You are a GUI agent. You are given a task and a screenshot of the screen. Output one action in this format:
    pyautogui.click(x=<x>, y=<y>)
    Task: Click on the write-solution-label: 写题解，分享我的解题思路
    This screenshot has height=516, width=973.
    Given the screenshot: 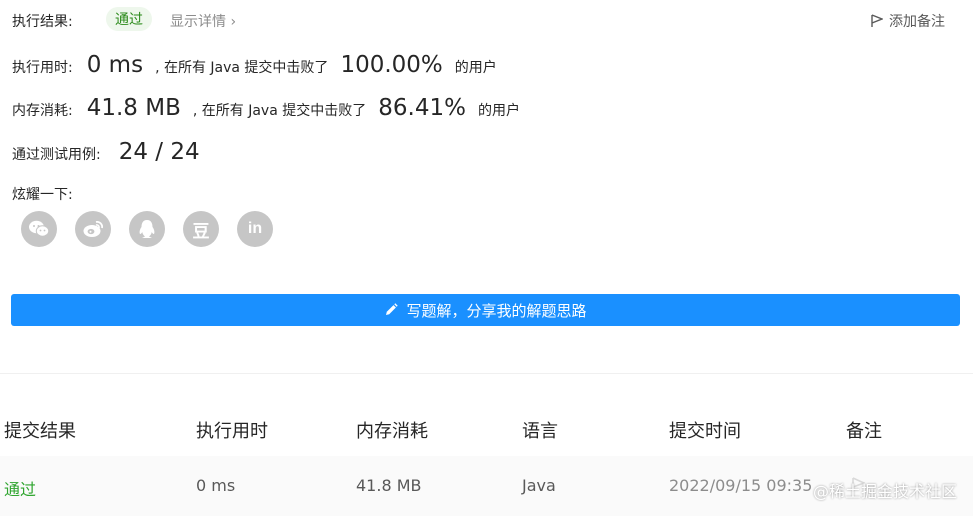 What is the action you would take?
    pyautogui.click(x=496, y=310)
    